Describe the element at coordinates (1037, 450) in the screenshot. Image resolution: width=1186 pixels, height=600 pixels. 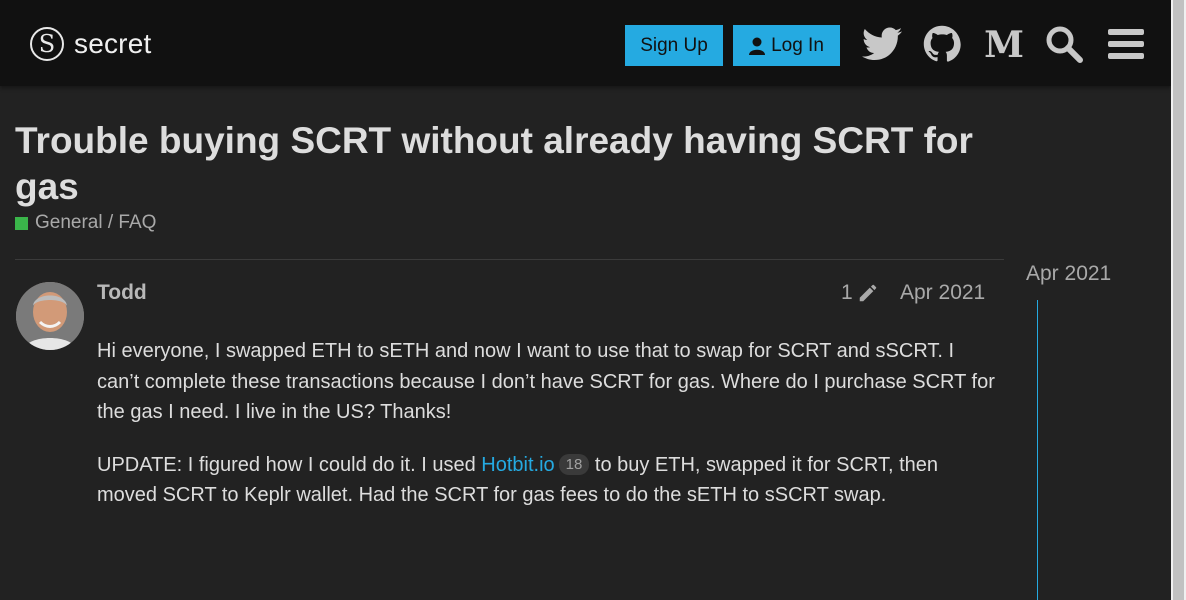
I see `timeline-scroller` at that location.